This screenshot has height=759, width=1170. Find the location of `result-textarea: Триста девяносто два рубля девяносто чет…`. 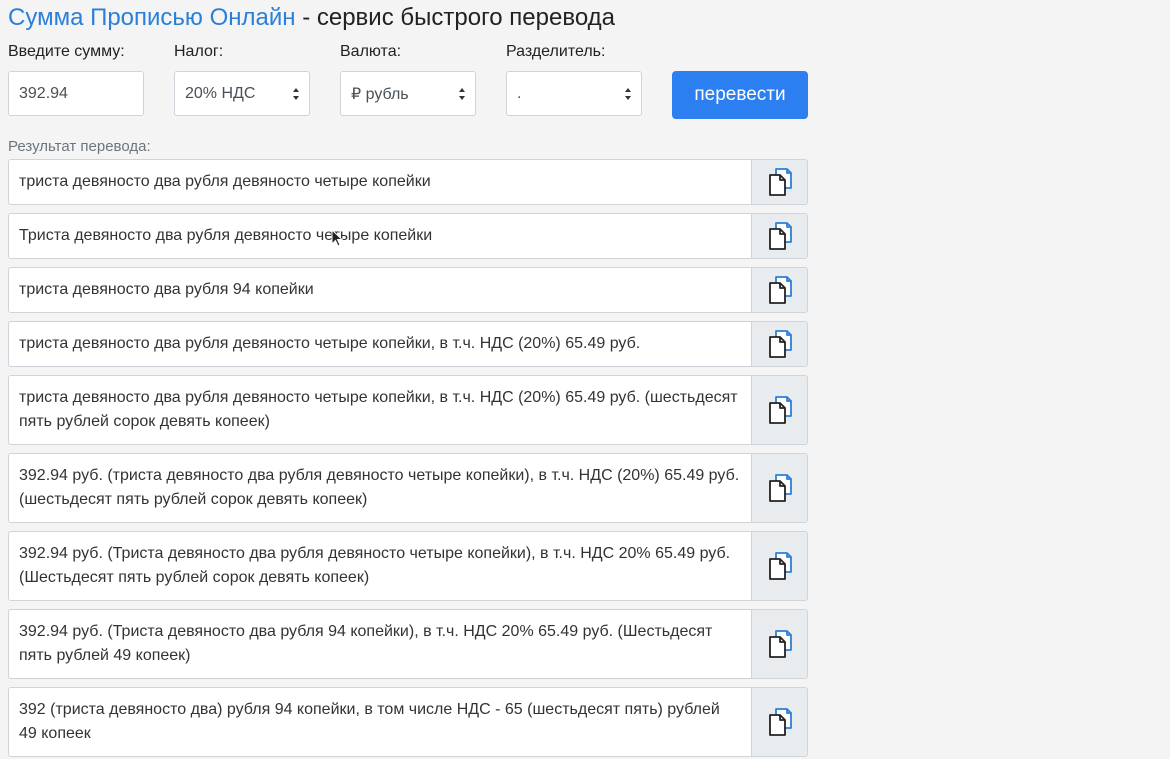

result-textarea: Триста девяносто два рубля девяносто чет… is located at coordinates (379, 236).